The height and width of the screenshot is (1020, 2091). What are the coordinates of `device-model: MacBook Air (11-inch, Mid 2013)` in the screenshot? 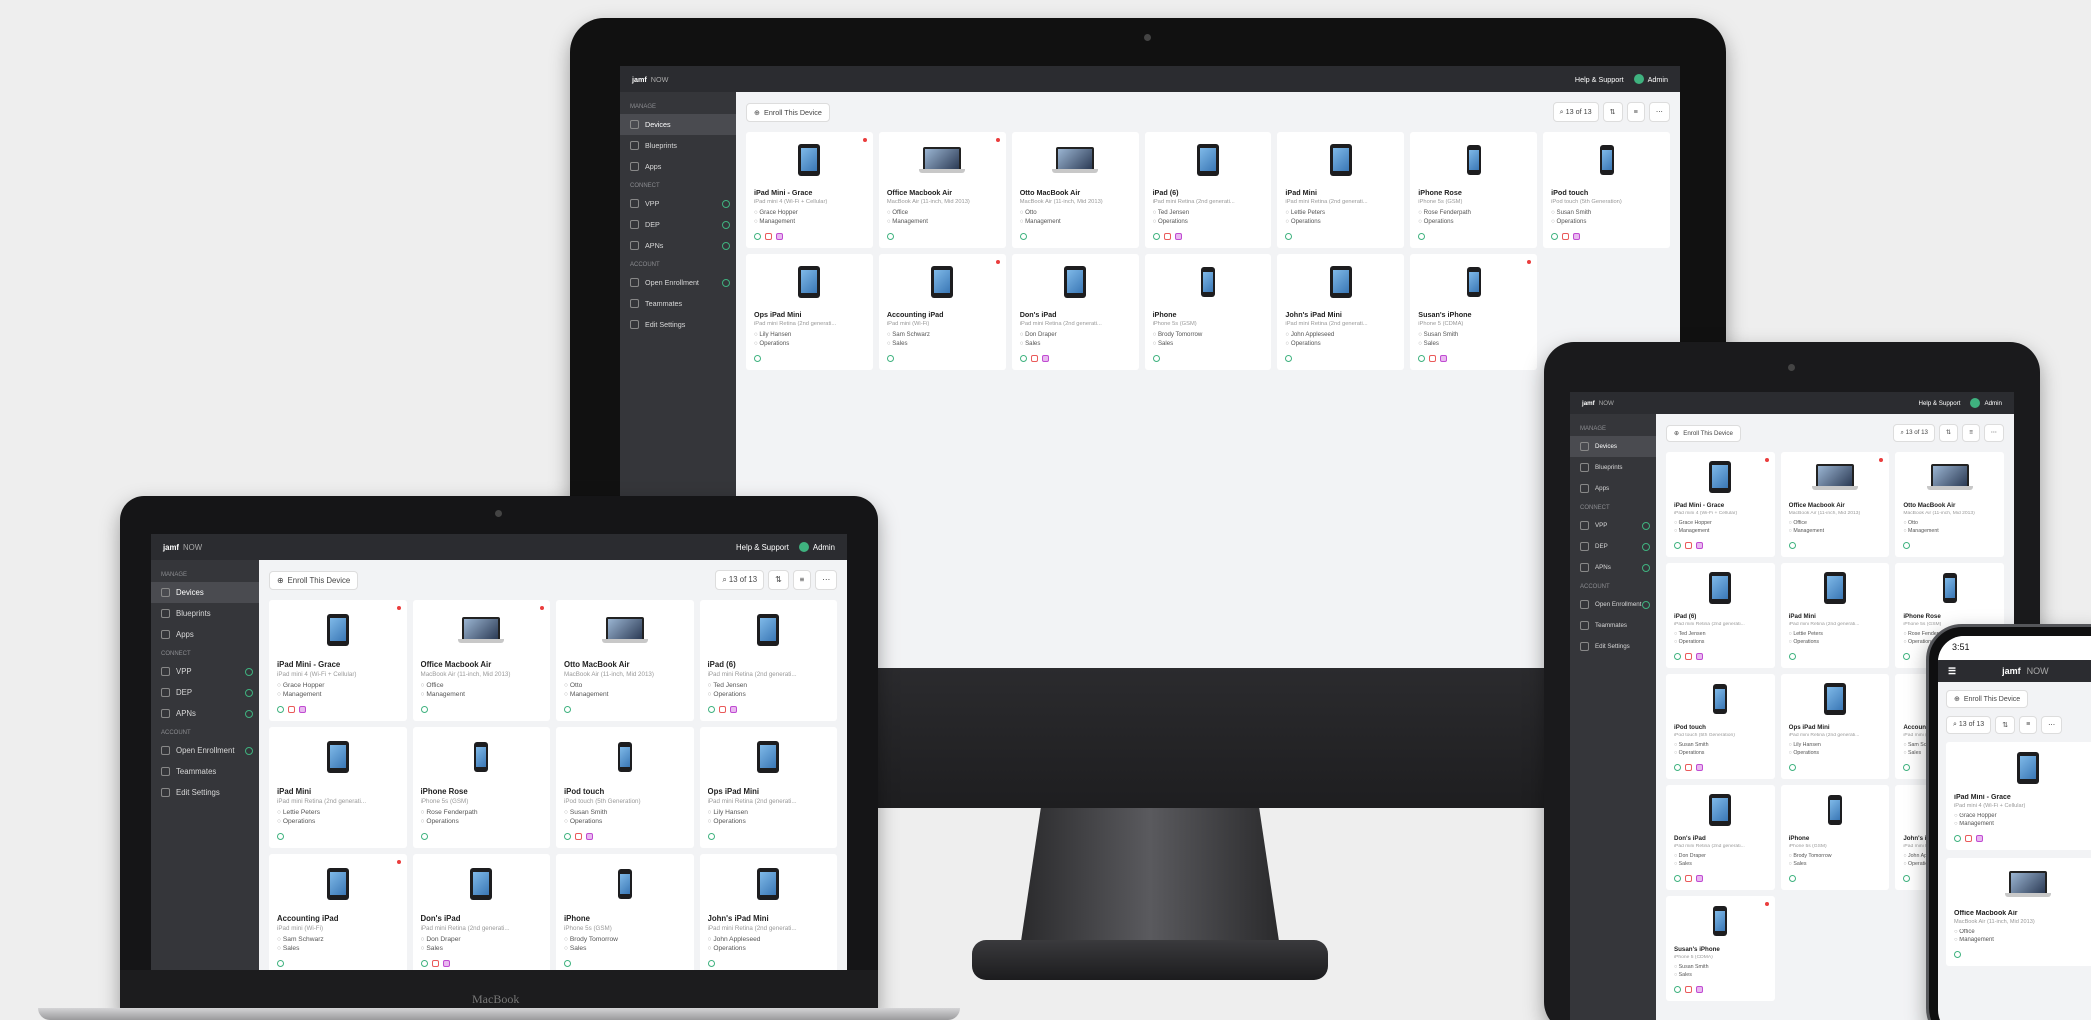 It's located at (1824, 513).